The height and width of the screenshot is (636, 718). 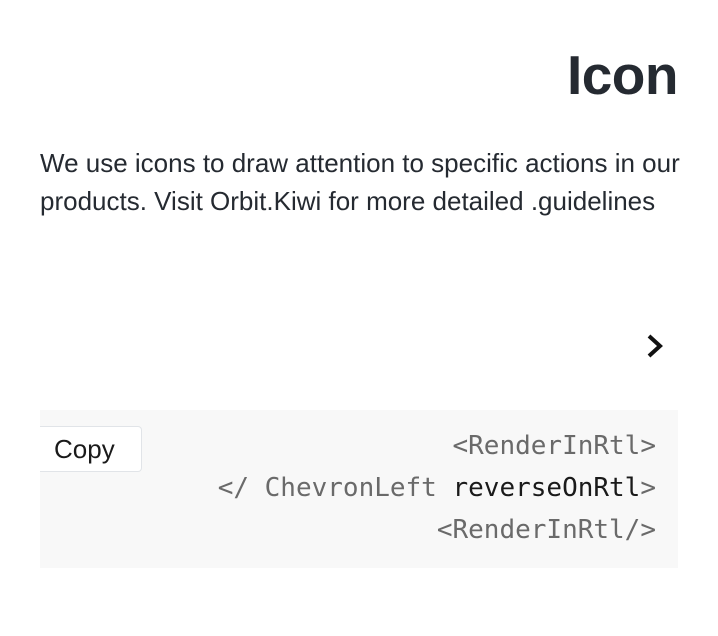 I want to click on copy-button: Copy, so click(x=91, y=449).